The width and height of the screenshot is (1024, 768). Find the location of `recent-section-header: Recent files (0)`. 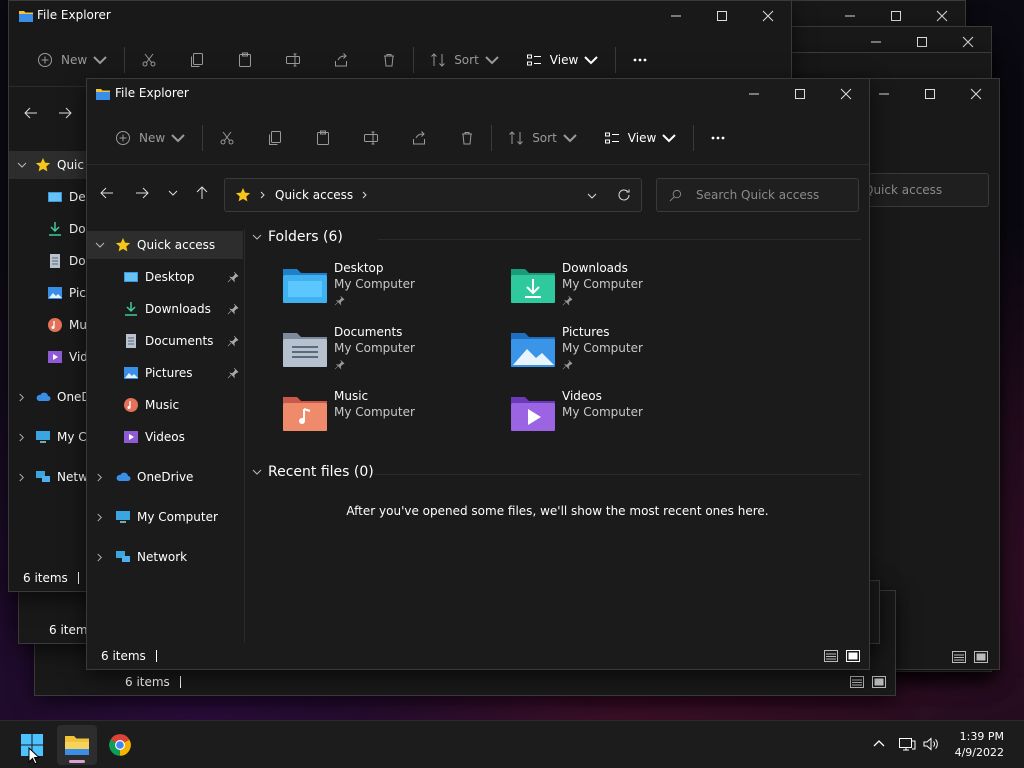

recent-section-header: Recent files (0) is located at coordinates (313, 472).